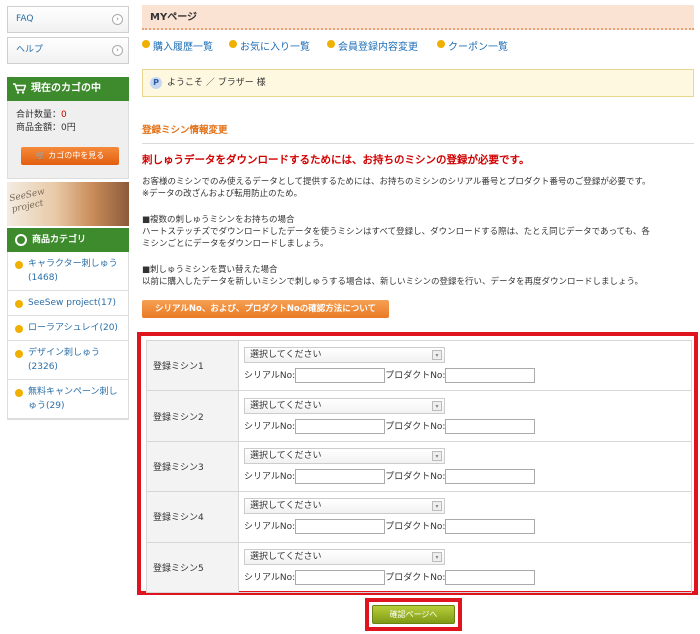 The image size is (700, 634). What do you see at coordinates (27, 201) in the screenshot?
I see `seesew-logo: SeeSew project` at bounding box center [27, 201].